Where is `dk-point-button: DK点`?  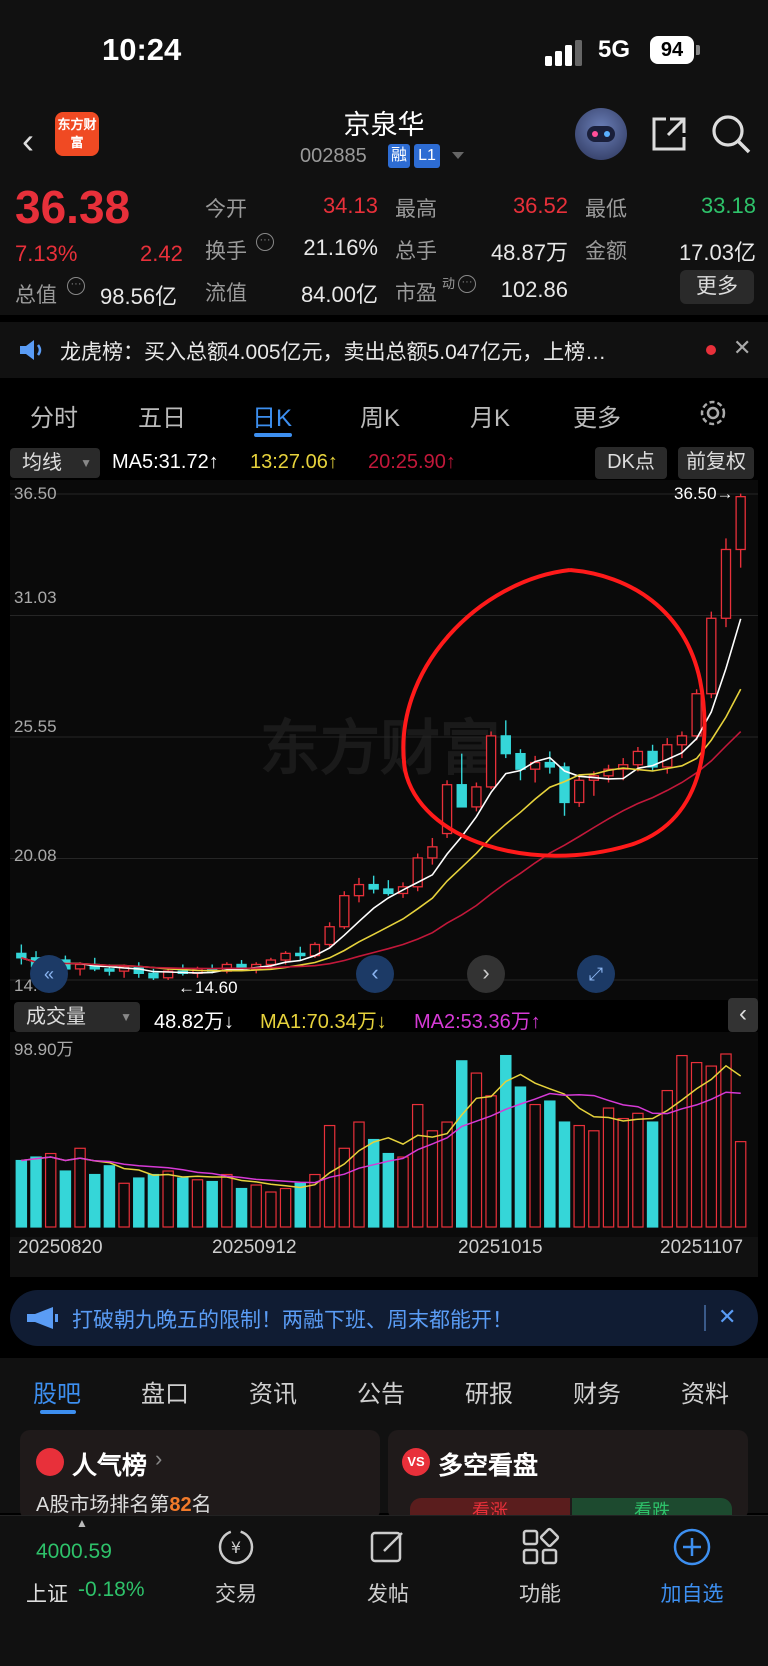
dk-point-button: DK点 is located at coordinates (631, 463).